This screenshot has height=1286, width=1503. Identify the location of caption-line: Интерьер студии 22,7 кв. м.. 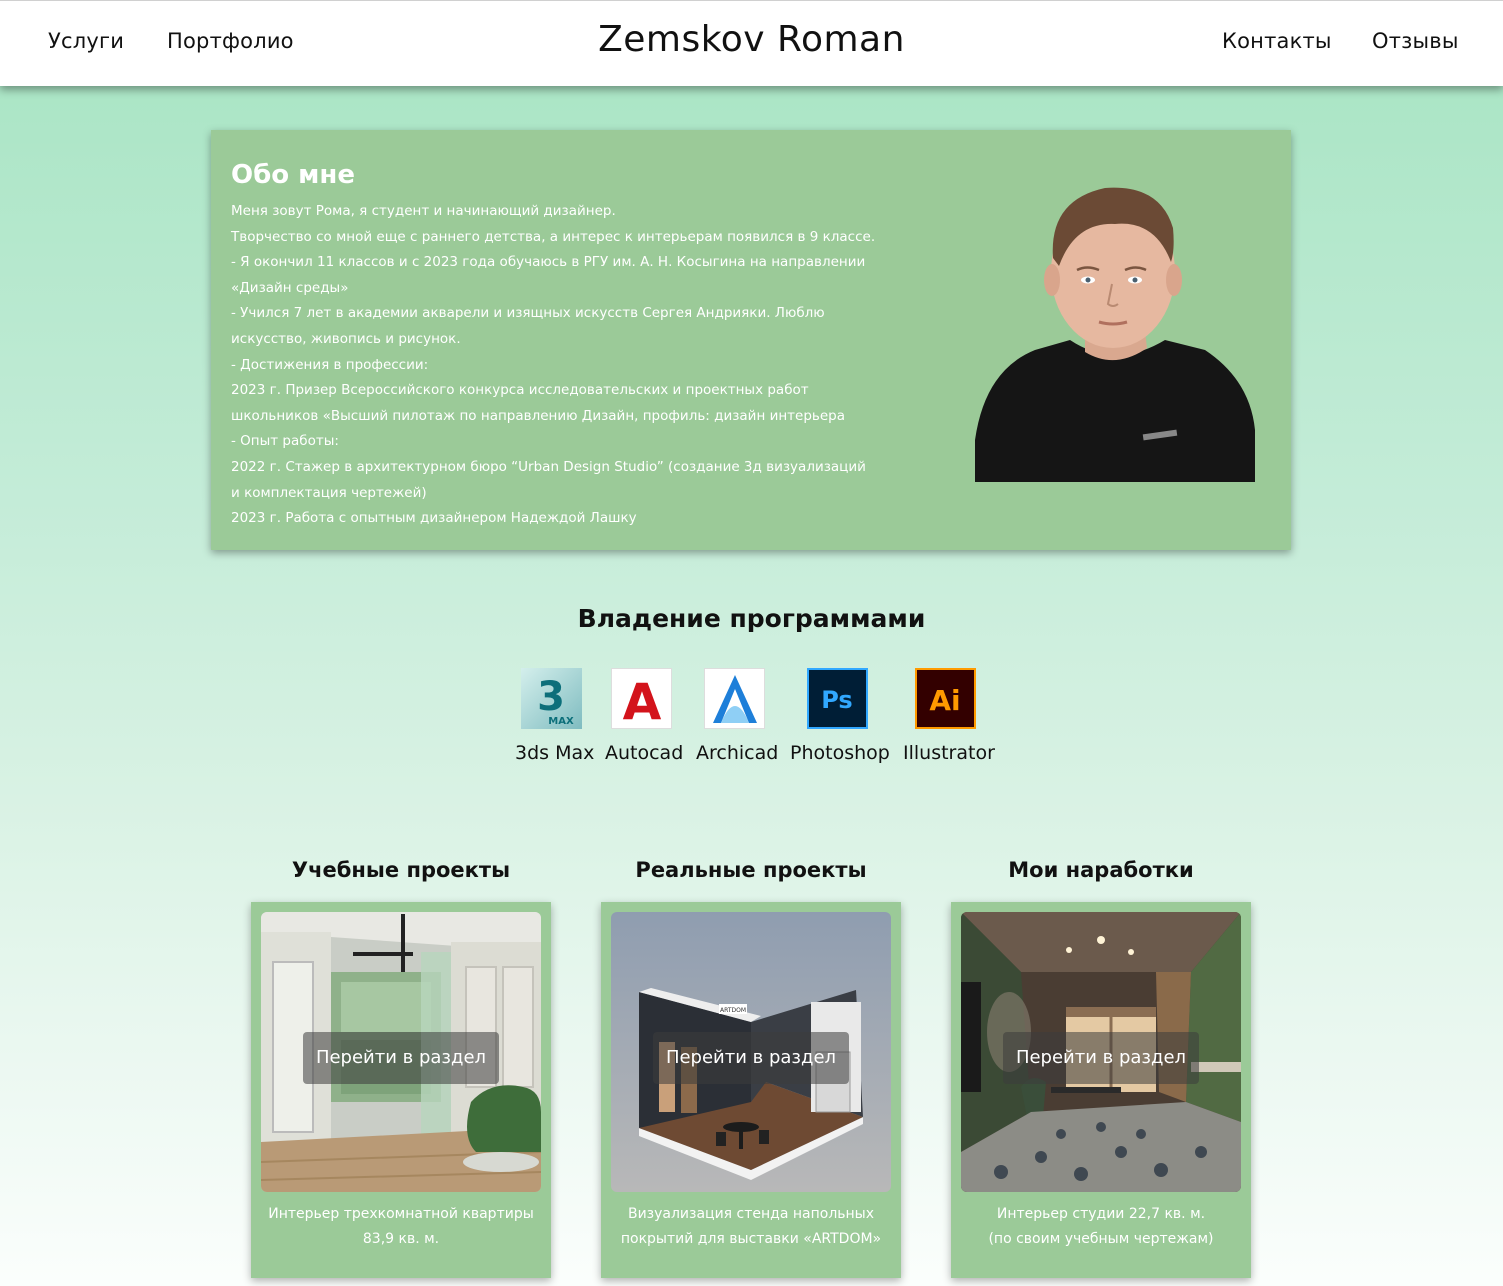
(1101, 1214).